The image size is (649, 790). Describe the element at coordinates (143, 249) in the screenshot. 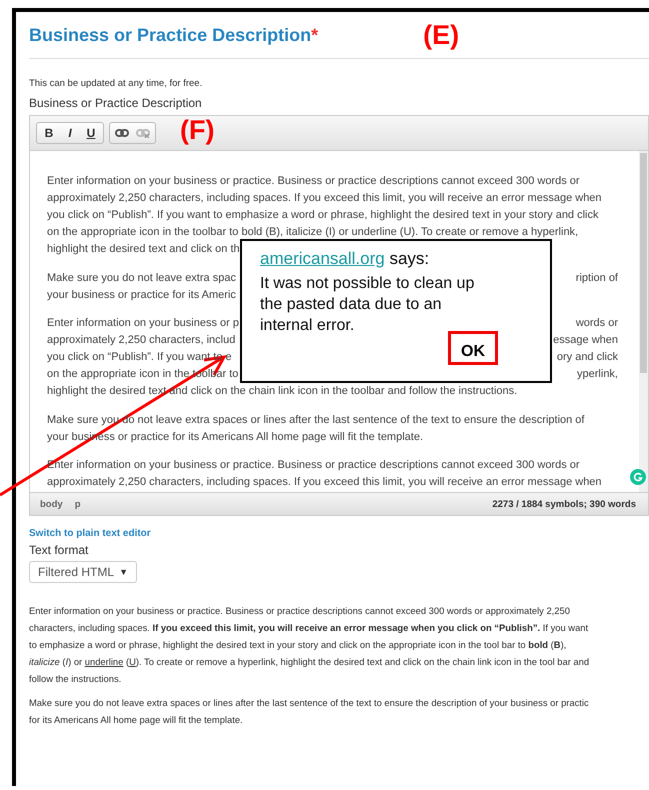

I see `editor-text: highlight the desired text and click on th` at that location.